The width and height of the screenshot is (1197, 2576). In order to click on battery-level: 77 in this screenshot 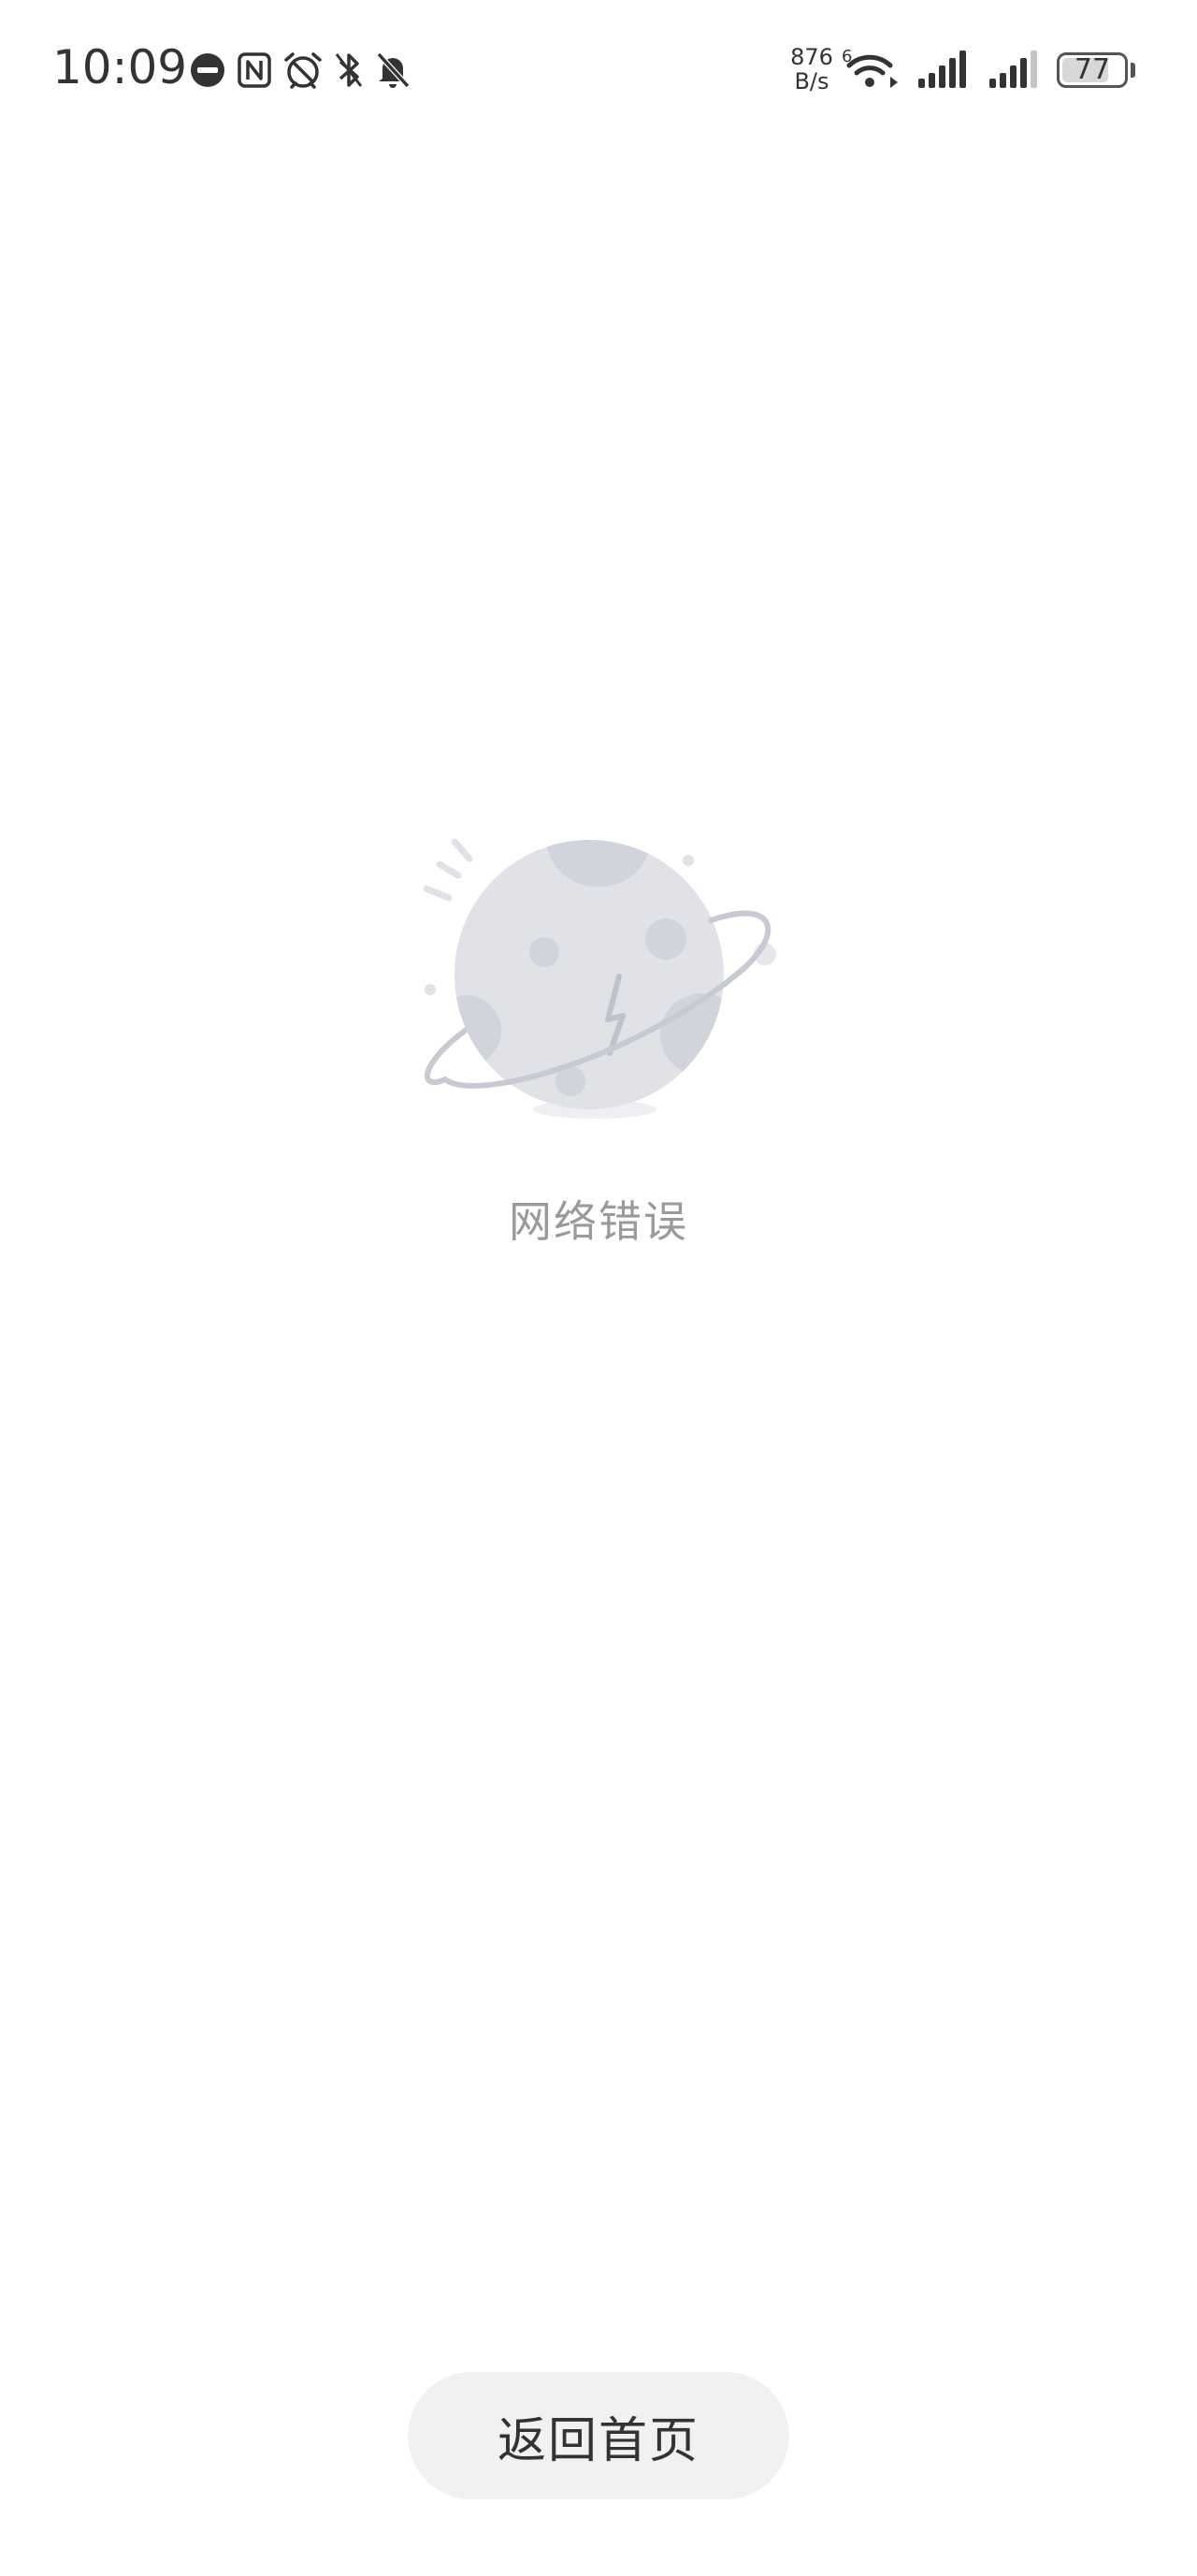, I will do `click(1092, 69)`.